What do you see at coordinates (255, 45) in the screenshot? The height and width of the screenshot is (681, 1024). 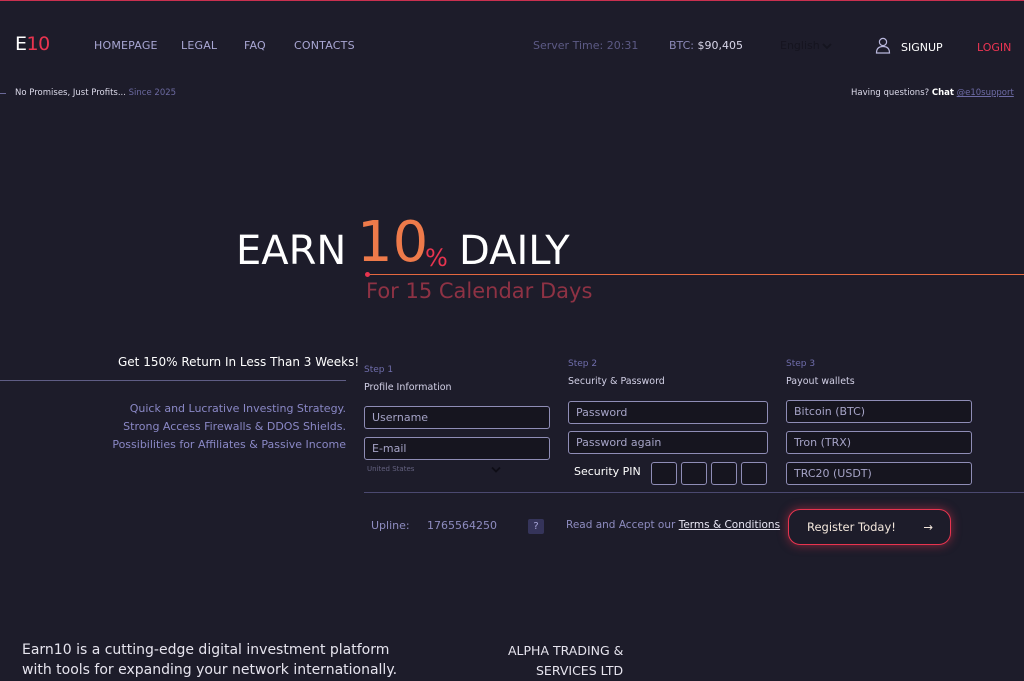 I see `nav-faq: FAQ` at bounding box center [255, 45].